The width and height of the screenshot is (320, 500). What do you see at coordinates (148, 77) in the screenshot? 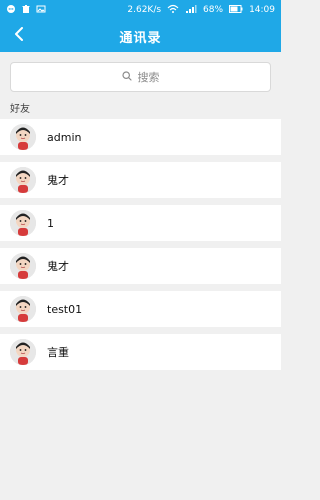
I see `search-placeholder: 搜索` at bounding box center [148, 77].